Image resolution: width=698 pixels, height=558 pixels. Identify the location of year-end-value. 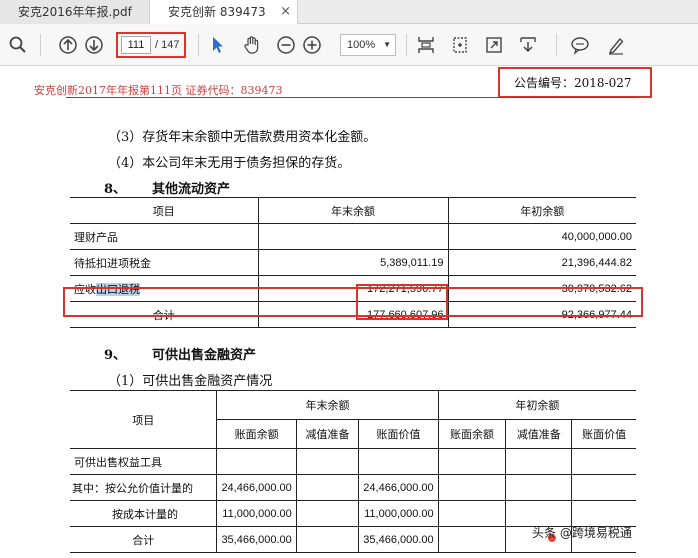
(353, 236).